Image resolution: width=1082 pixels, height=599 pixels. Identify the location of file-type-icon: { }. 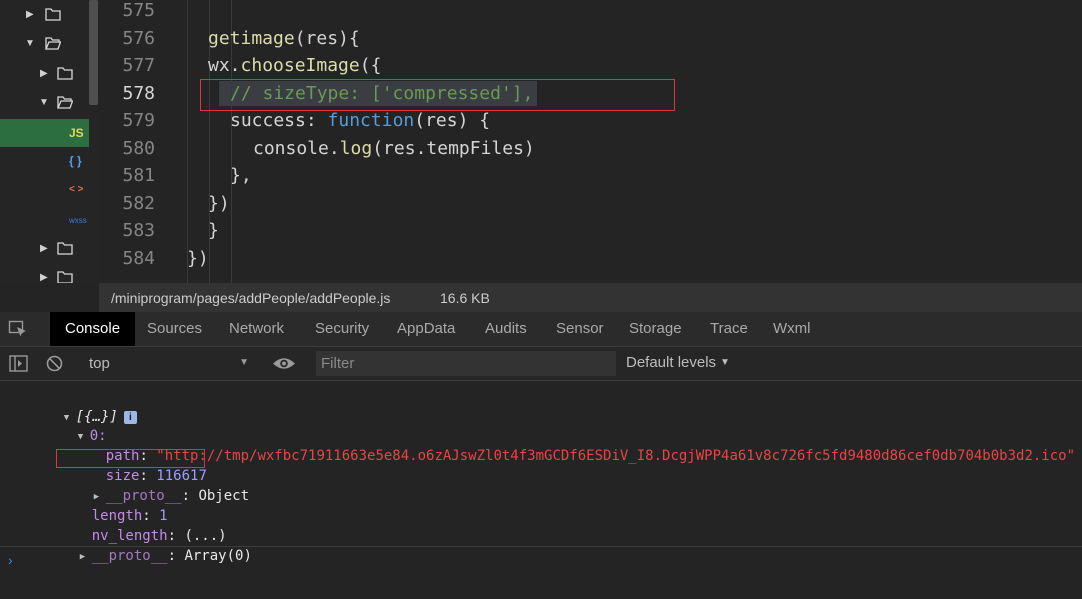
(75, 161).